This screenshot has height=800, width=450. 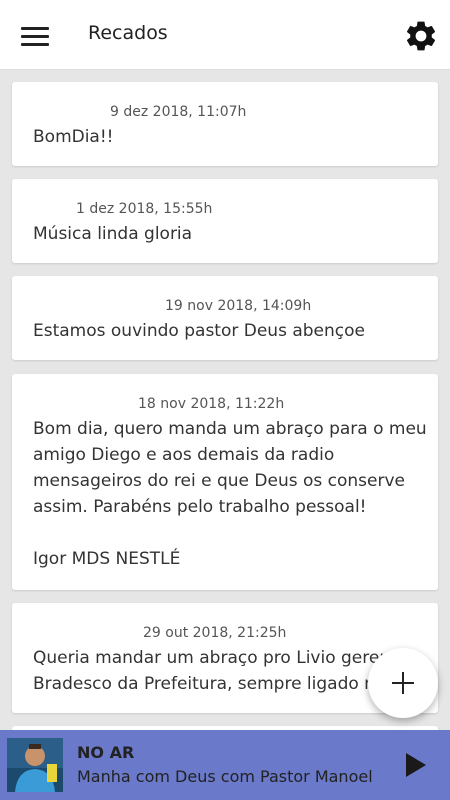 What do you see at coordinates (225, 765) in the screenshot?
I see `now-playing-bar: NO AR Manha com Deus com Pastor Manoel` at bounding box center [225, 765].